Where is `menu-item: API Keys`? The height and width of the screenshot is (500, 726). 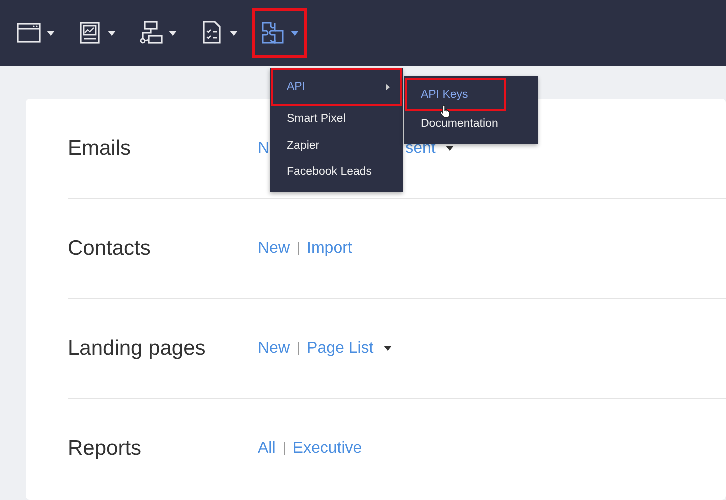
menu-item: API Keys is located at coordinates (455, 94).